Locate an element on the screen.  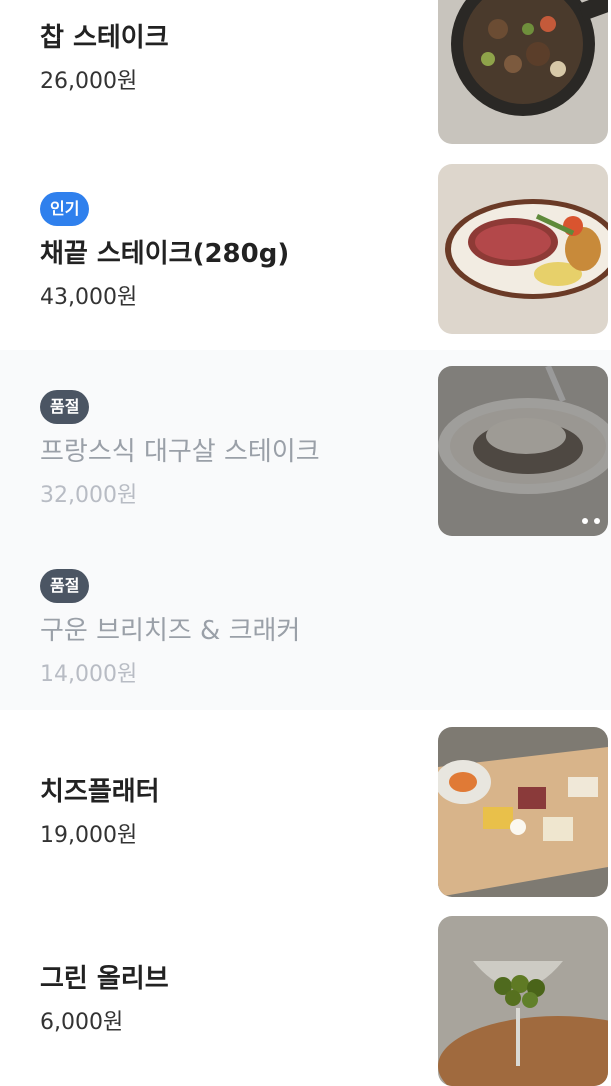
menu-item-name: 그린 올리브 is located at coordinates (104, 979).